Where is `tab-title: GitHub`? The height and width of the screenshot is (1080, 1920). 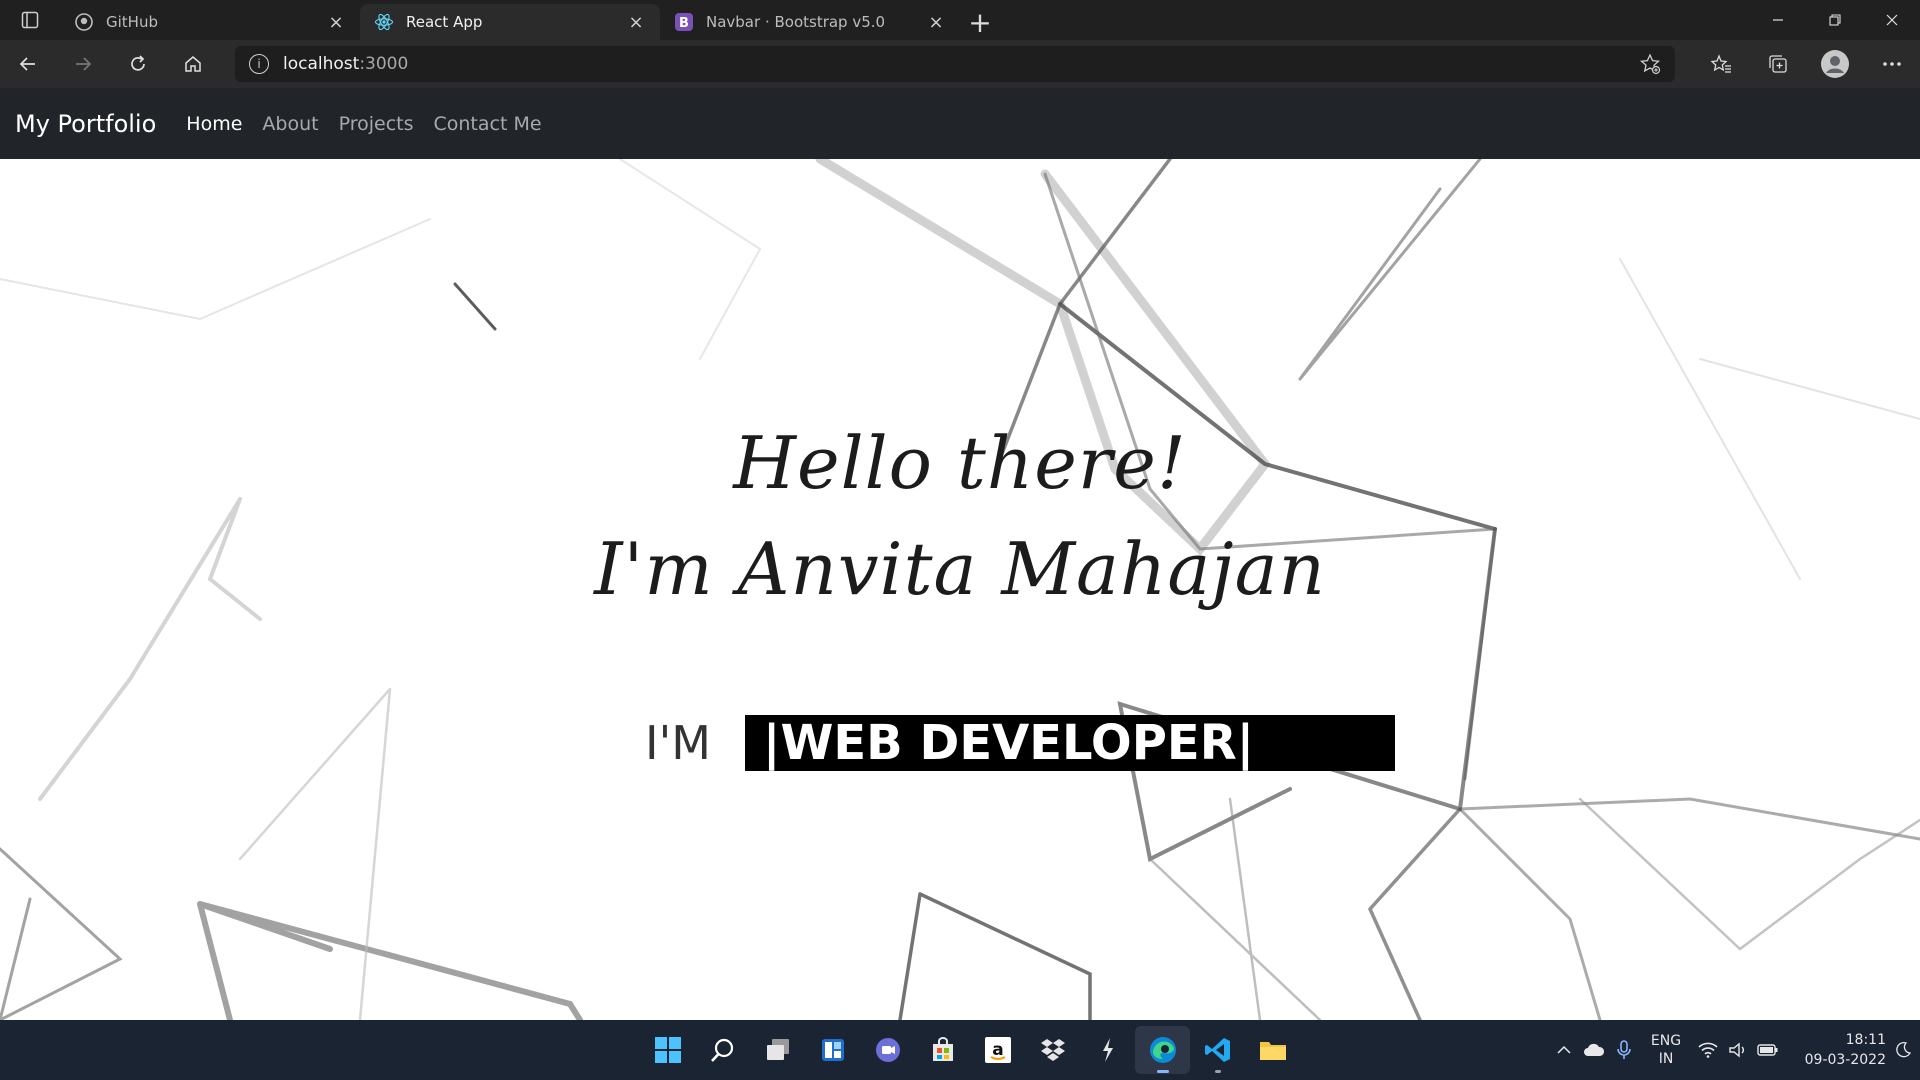
tab-title: GitHub is located at coordinates (132, 22).